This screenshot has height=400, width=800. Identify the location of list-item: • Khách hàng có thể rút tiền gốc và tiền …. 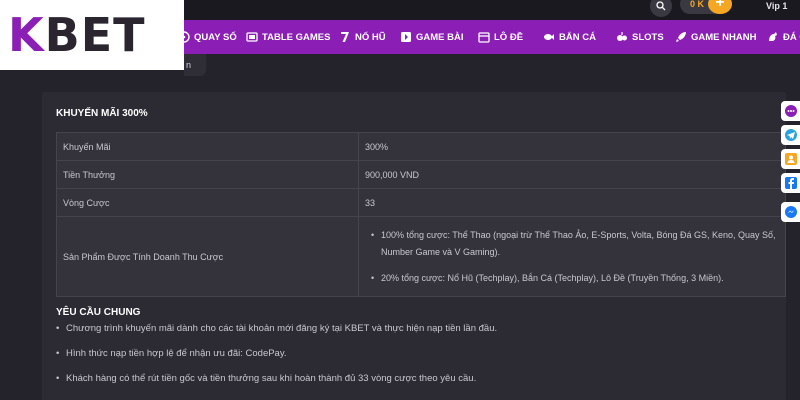
(266, 378).